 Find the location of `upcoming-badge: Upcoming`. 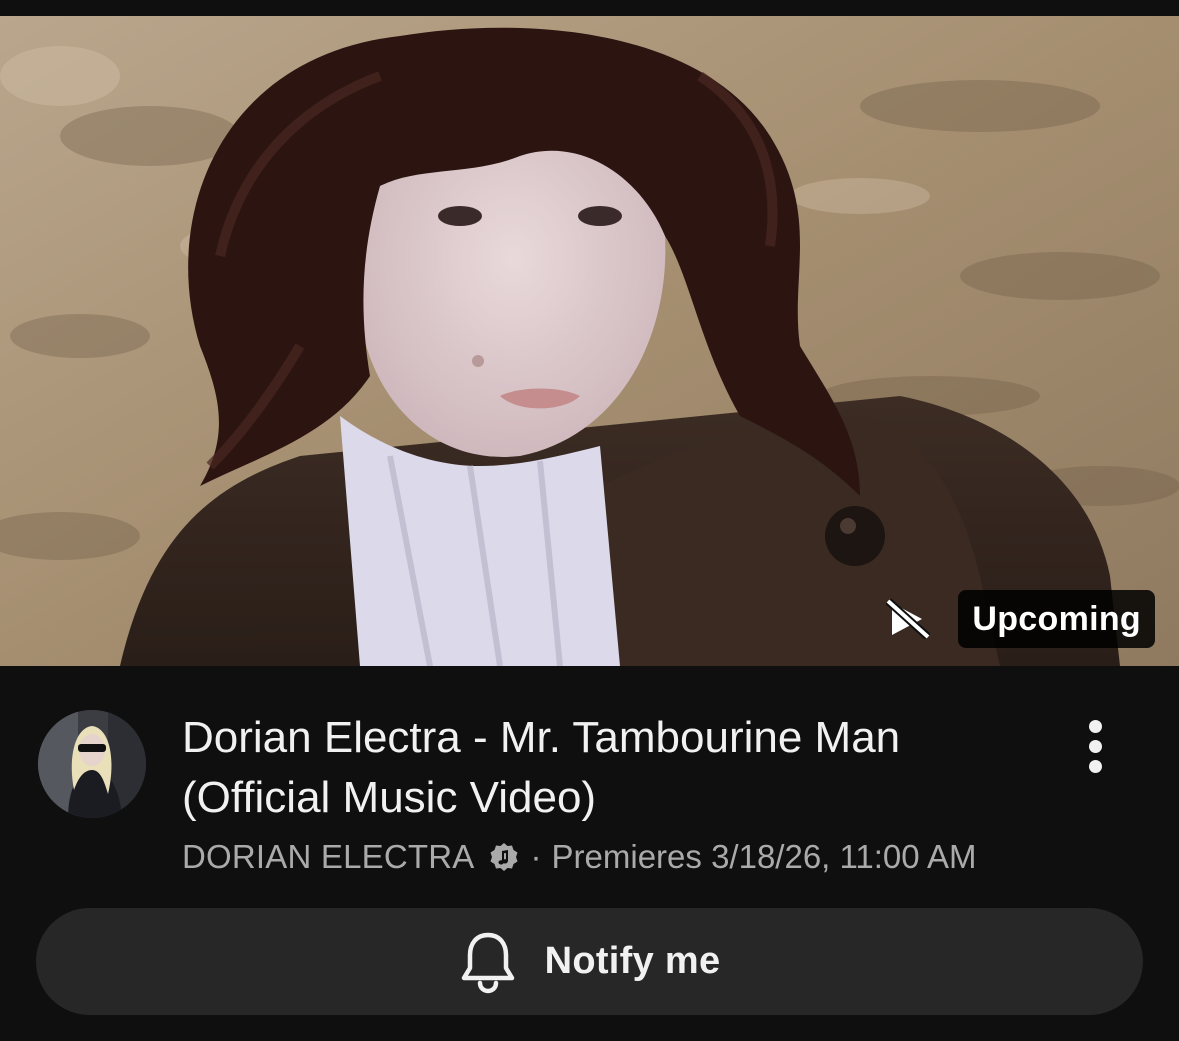

upcoming-badge: Upcoming is located at coordinates (1056, 619).